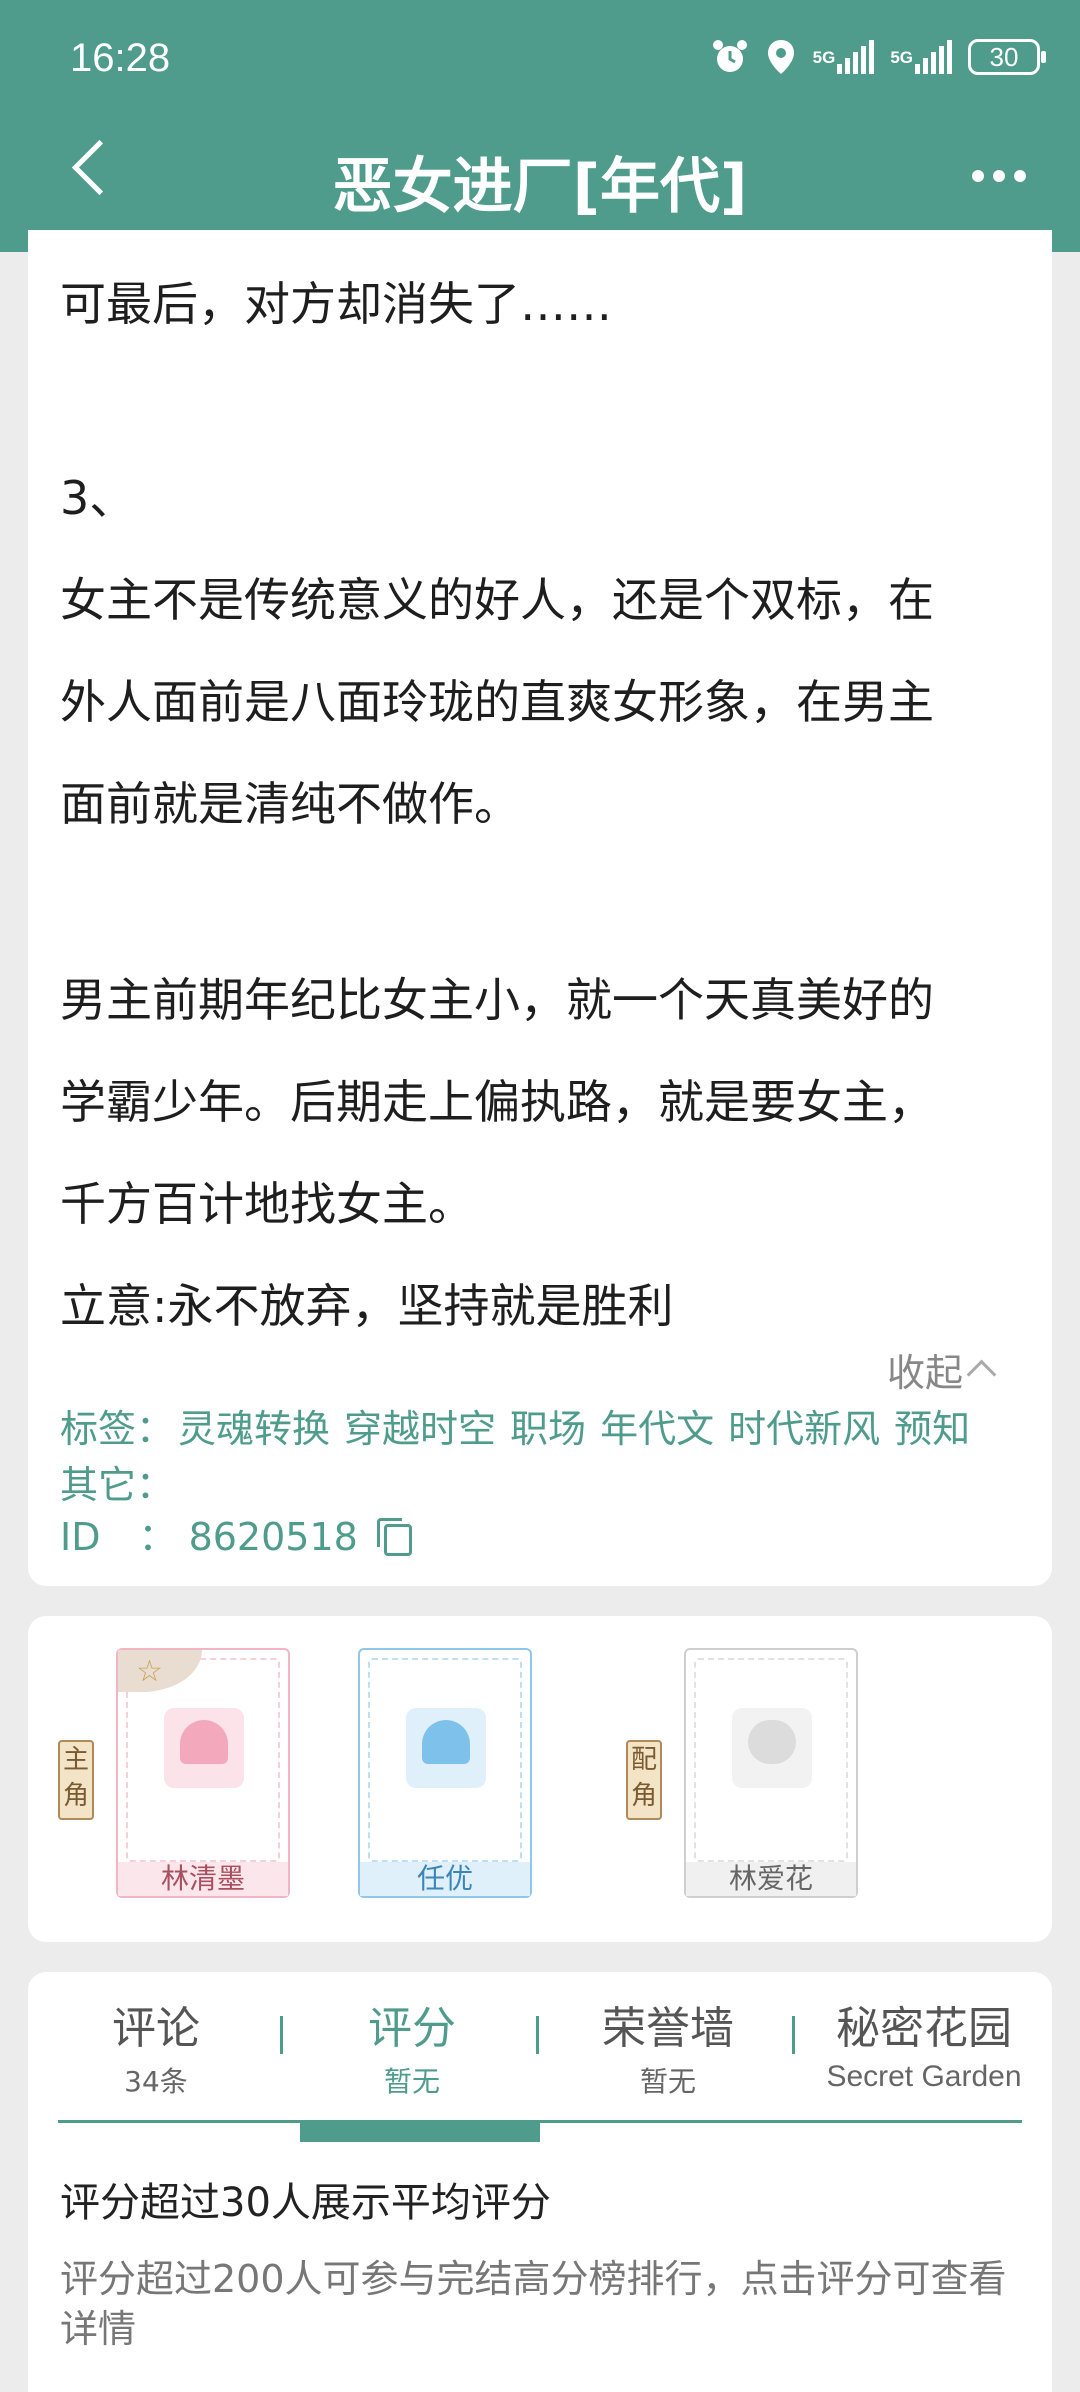 Image resolution: width=1080 pixels, height=2392 pixels. Describe the element at coordinates (497, 600) in the screenshot. I see `synopsis-line: 女主不是传统意义的好人，还是个双标，在` at that location.